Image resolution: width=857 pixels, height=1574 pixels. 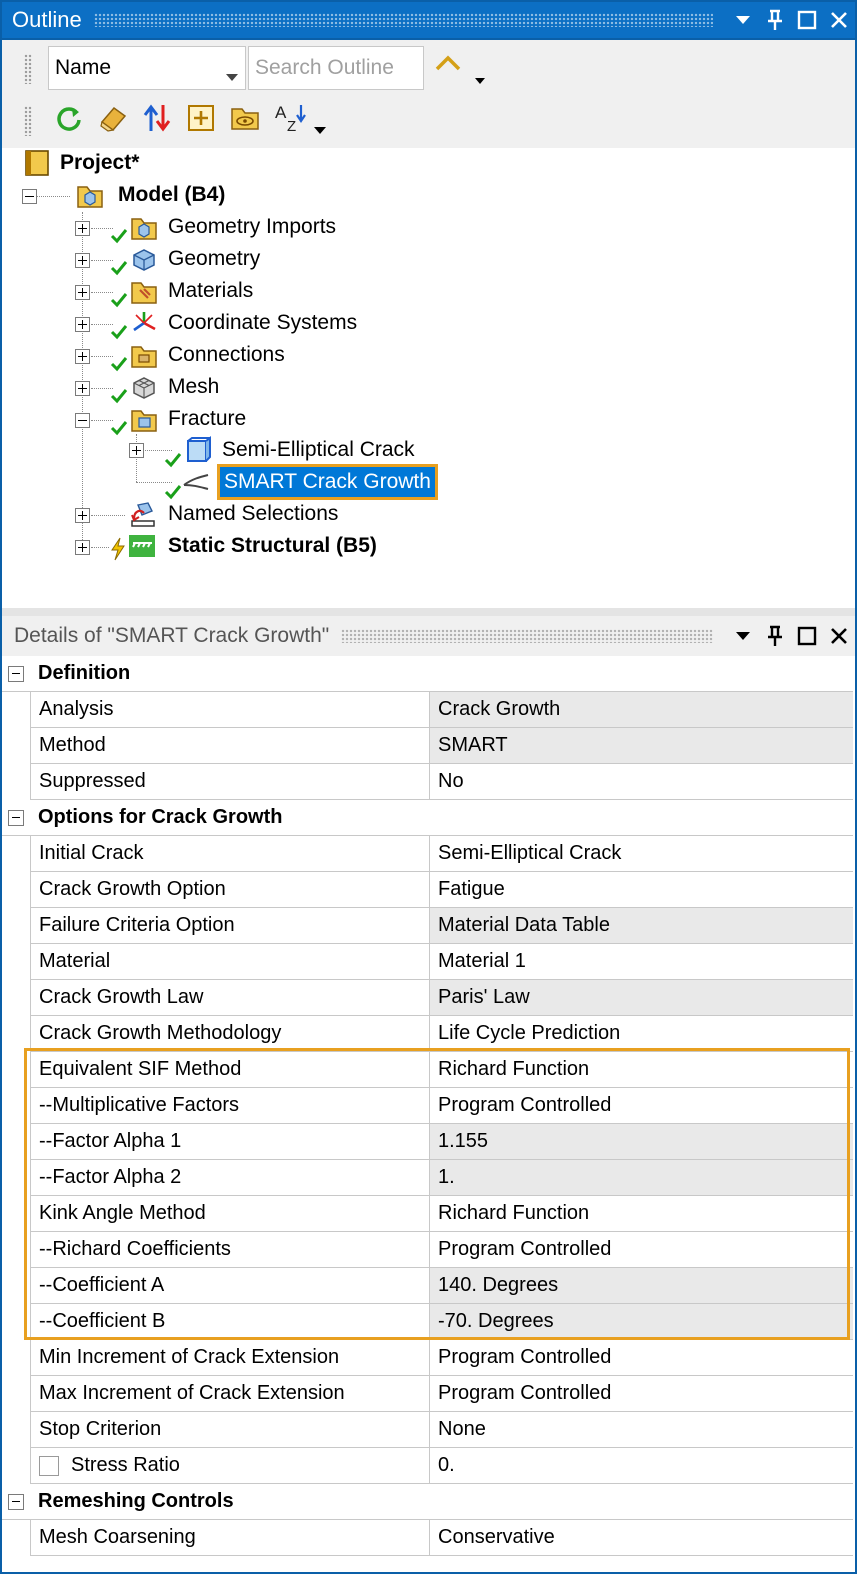 I want to click on tree-node-model: Model (B4), so click(x=150, y=195).